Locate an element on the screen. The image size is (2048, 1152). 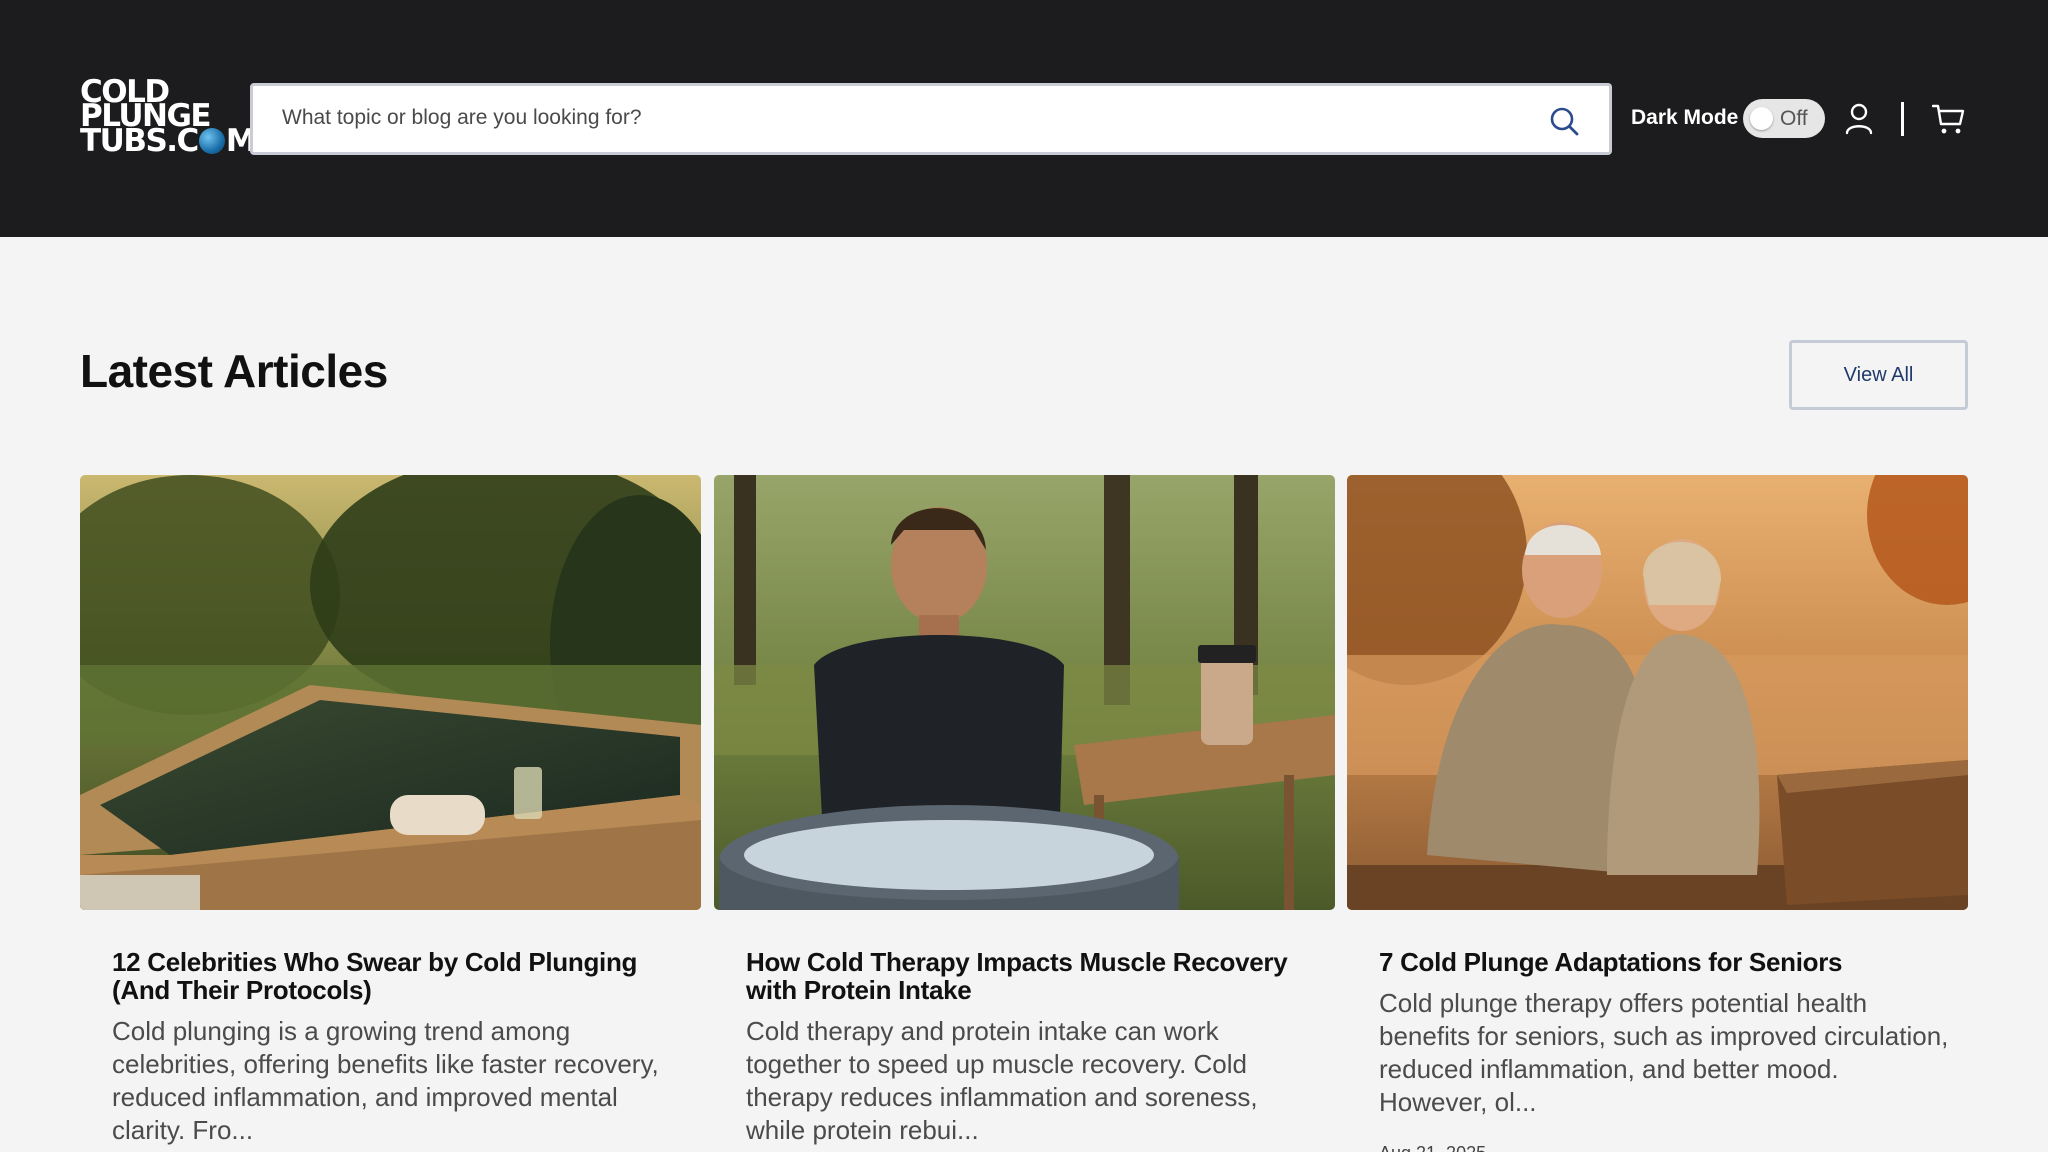
article-date: Aug 21, 2025 is located at coordinates (1432, 1147).